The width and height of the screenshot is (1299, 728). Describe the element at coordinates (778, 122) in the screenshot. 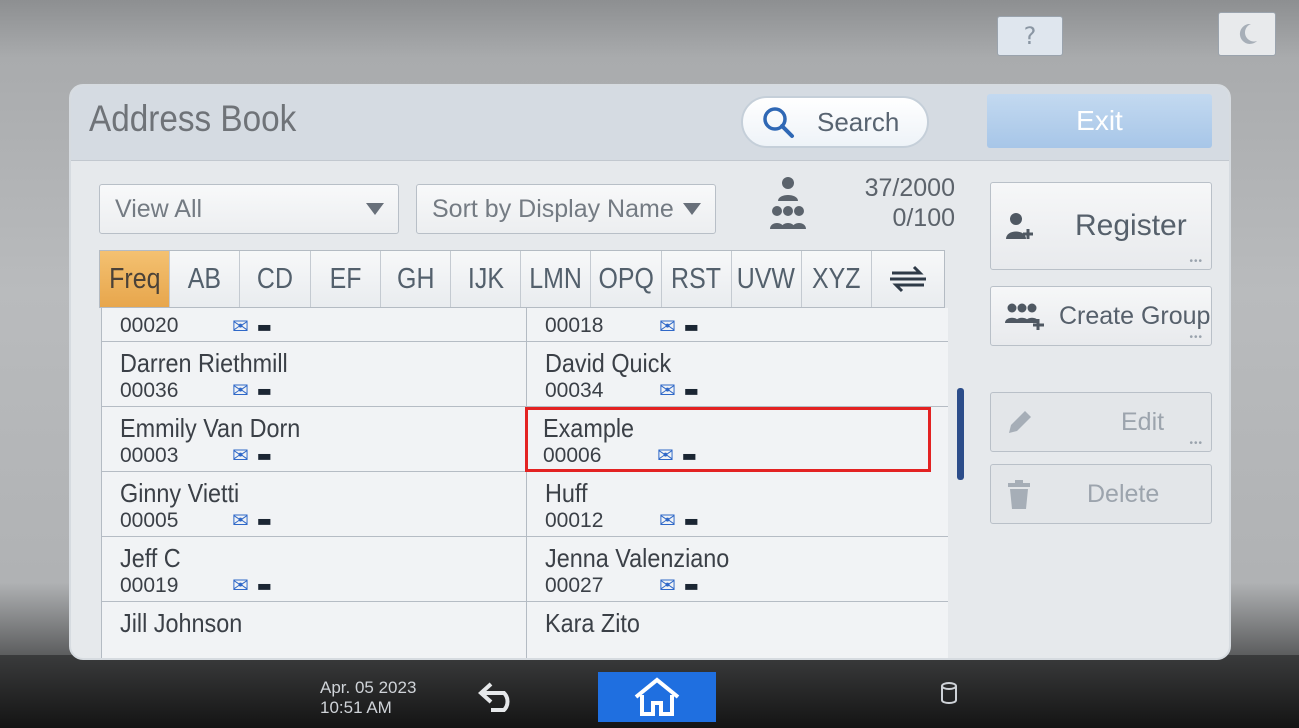

I see `search-icon` at that location.